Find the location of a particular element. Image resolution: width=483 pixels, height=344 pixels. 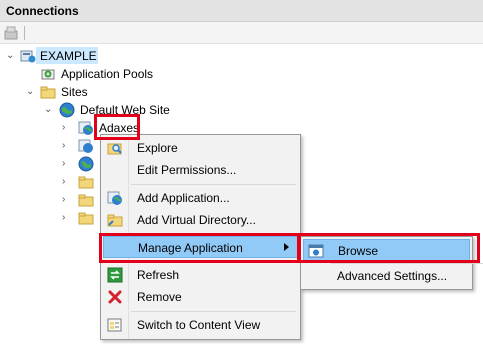

virtual-directory-icon is located at coordinates (115, 220).